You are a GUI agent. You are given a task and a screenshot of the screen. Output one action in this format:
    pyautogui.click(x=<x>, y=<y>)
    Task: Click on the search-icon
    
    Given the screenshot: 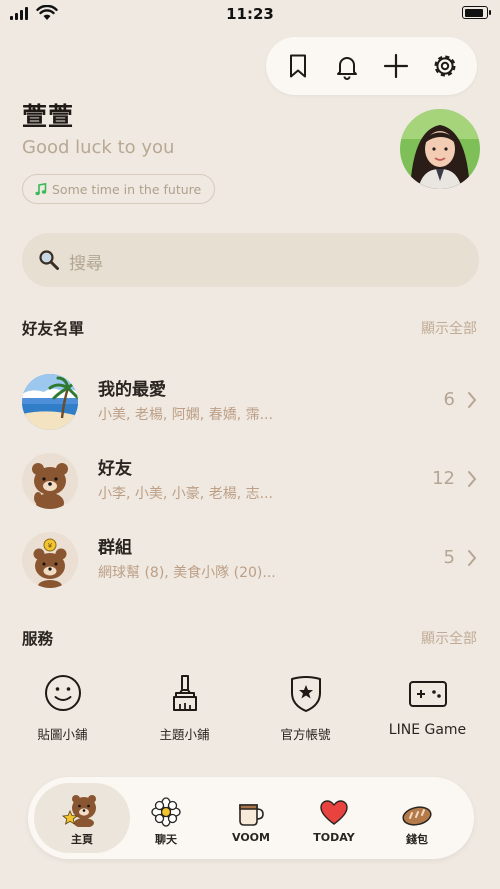 What is the action you would take?
    pyautogui.click(x=49, y=260)
    